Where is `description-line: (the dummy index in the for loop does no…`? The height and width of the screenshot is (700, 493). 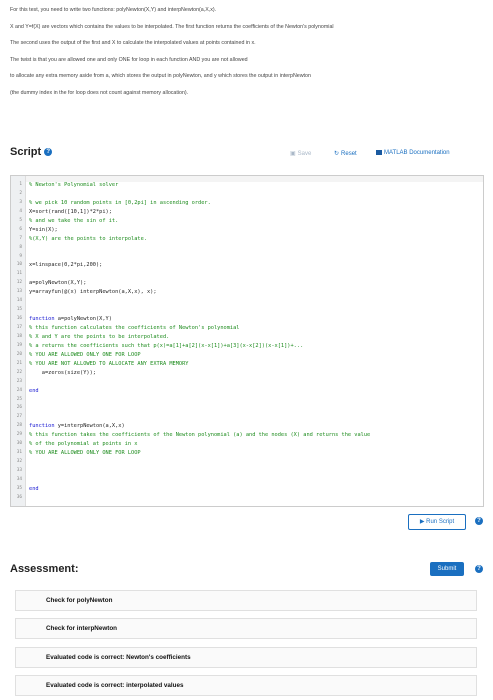 description-line: (the dummy index in the for loop does no… is located at coordinates (99, 92).